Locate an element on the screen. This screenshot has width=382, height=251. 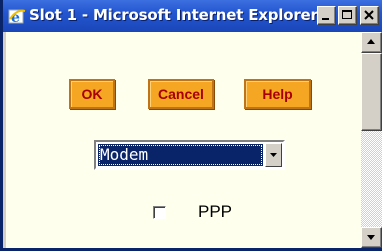
arrow-up-icon is located at coordinates (371, 41).